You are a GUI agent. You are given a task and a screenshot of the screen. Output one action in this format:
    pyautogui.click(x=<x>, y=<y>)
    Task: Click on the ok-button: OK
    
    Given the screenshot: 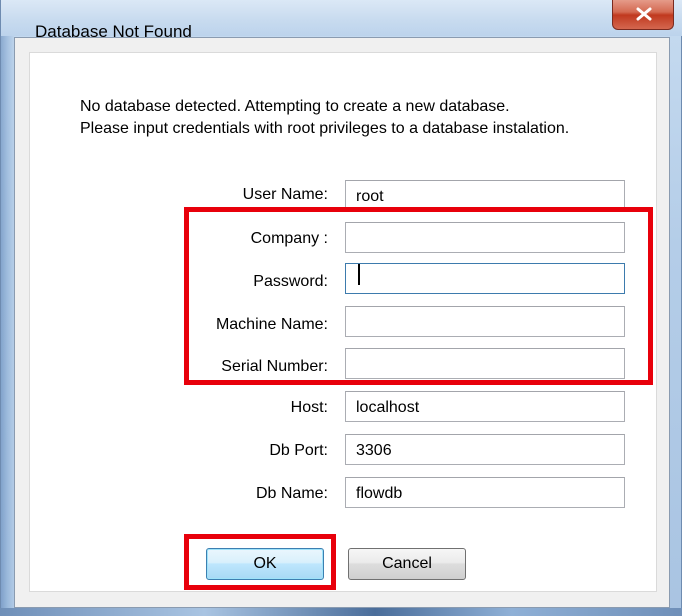 What is the action you would take?
    pyautogui.click(x=265, y=564)
    